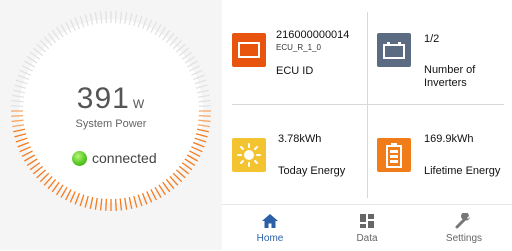 Image resolution: width=512 pixels, height=251 pixels. I want to click on inverters-label: Number of Inverters, so click(450, 76).